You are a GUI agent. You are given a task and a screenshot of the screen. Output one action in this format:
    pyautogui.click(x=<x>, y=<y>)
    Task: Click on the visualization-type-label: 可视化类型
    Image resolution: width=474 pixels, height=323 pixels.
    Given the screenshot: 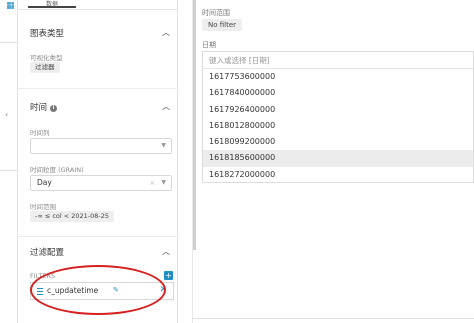 What is the action you would take?
    pyautogui.click(x=46, y=58)
    